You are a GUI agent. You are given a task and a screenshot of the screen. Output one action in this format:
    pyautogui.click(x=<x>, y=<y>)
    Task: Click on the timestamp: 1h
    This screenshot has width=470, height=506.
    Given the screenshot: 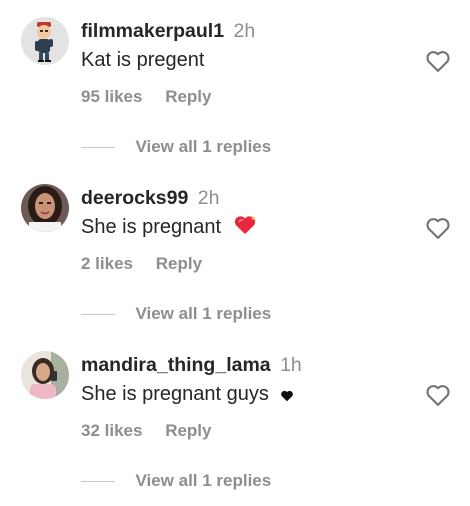 What is the action you would take?
    pyautogui.click(x=291, y=365)
    